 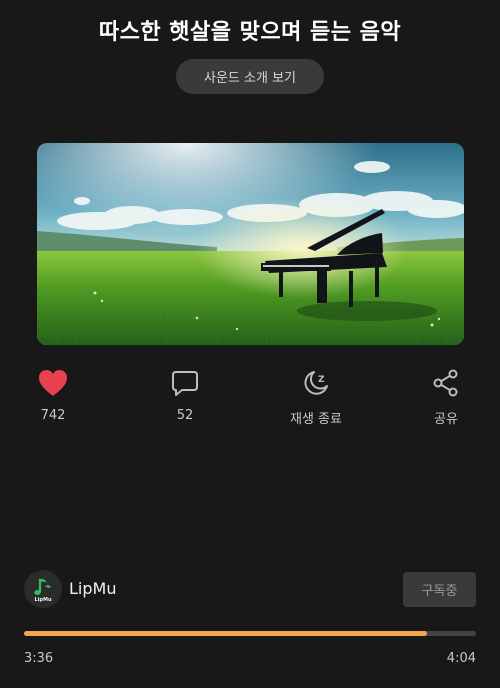 I want to click on heart-icon, so click(x=53, y=383).